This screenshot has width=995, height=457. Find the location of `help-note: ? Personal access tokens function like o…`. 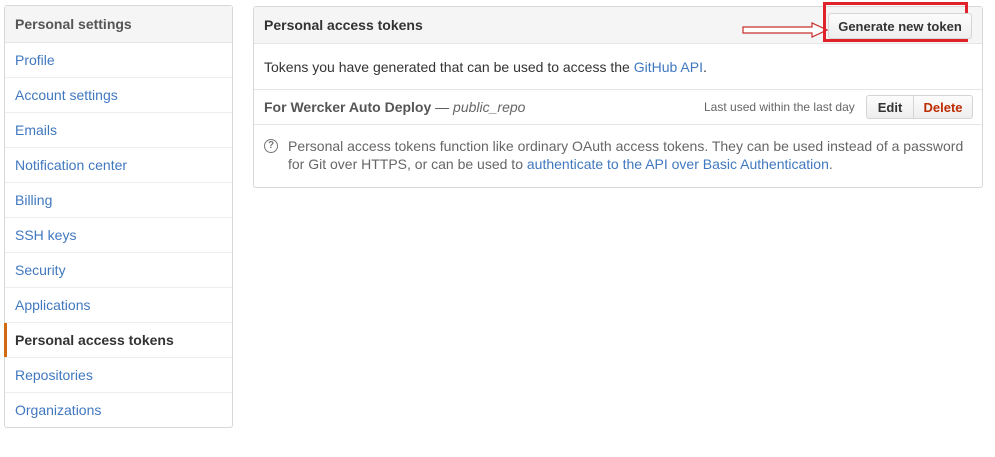

help-note: ? Personal access tokens function like o… is located at coordinates (619, 155).